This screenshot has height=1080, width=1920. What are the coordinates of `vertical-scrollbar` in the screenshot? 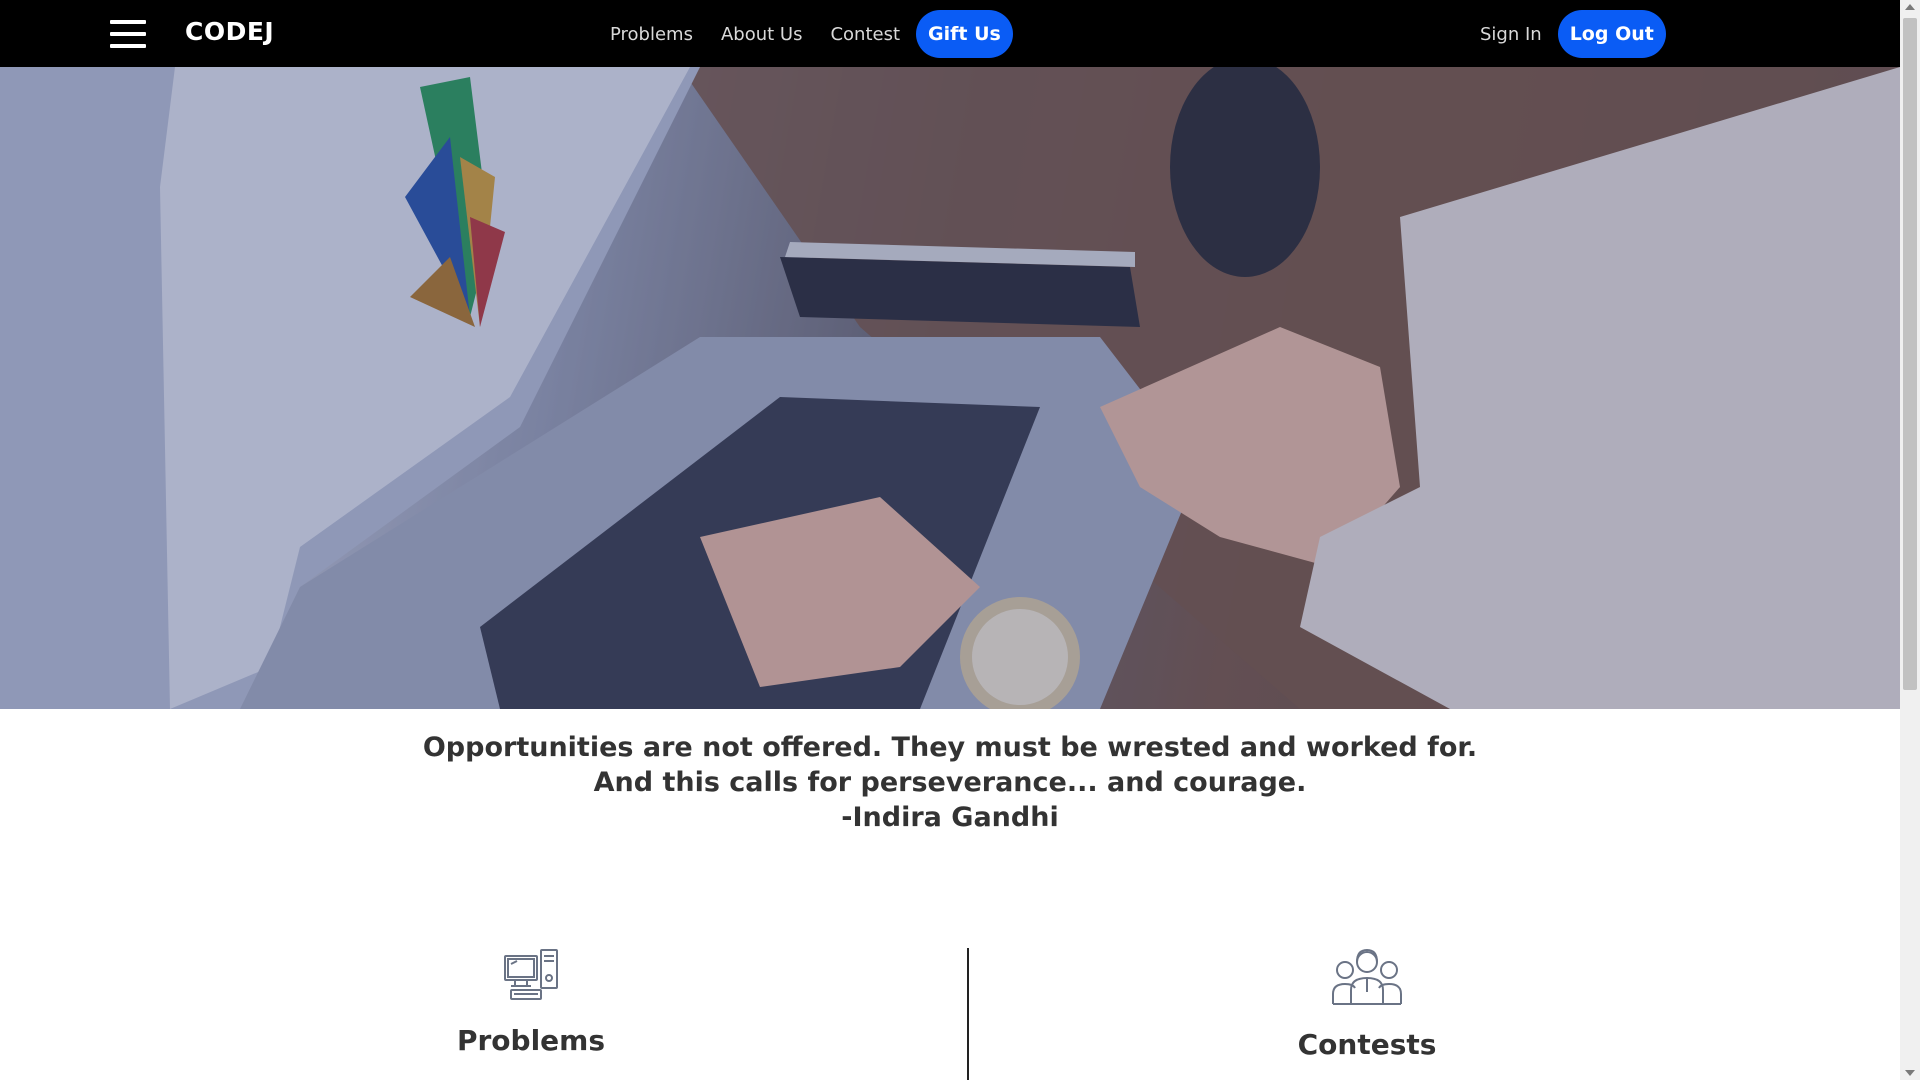 It's located at (1910, 540).